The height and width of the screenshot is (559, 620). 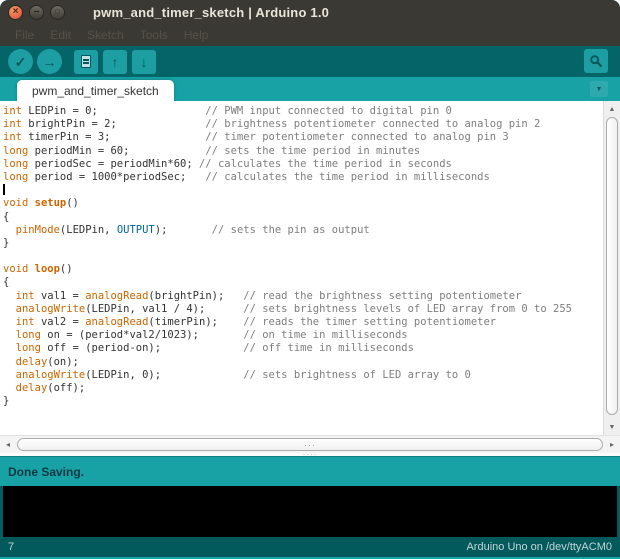 What do you see at coordinates (47, 361) in the screenshot?
I see `code-line: delay(on);` at bounding box center [47, 361].